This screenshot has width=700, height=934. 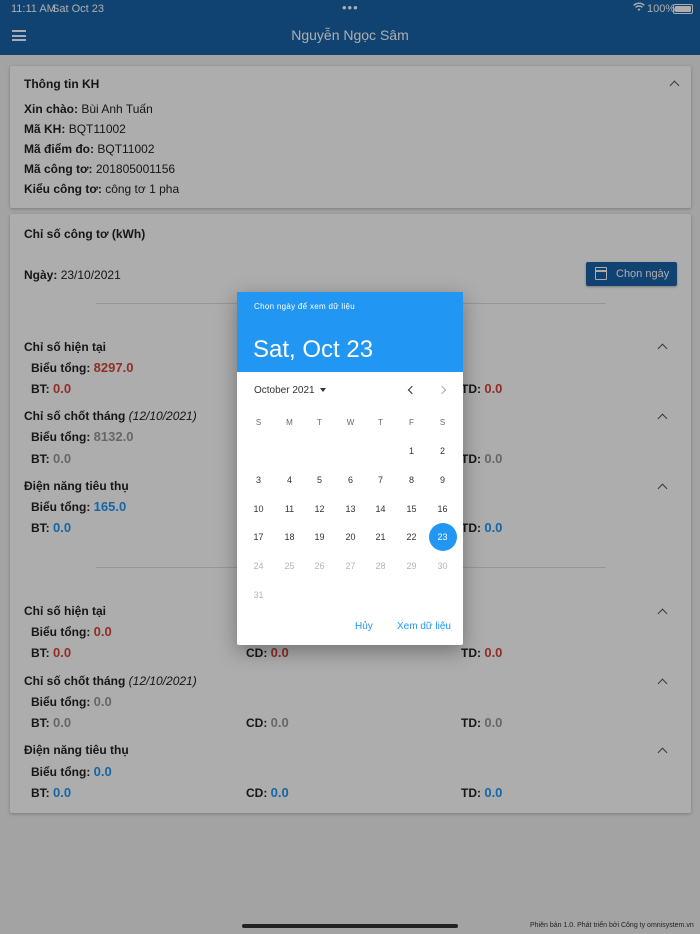 What do you see at coordinates (351, 537) in the screenshot?
I see `calendar-day: 20` at bounding box center [351, 537].